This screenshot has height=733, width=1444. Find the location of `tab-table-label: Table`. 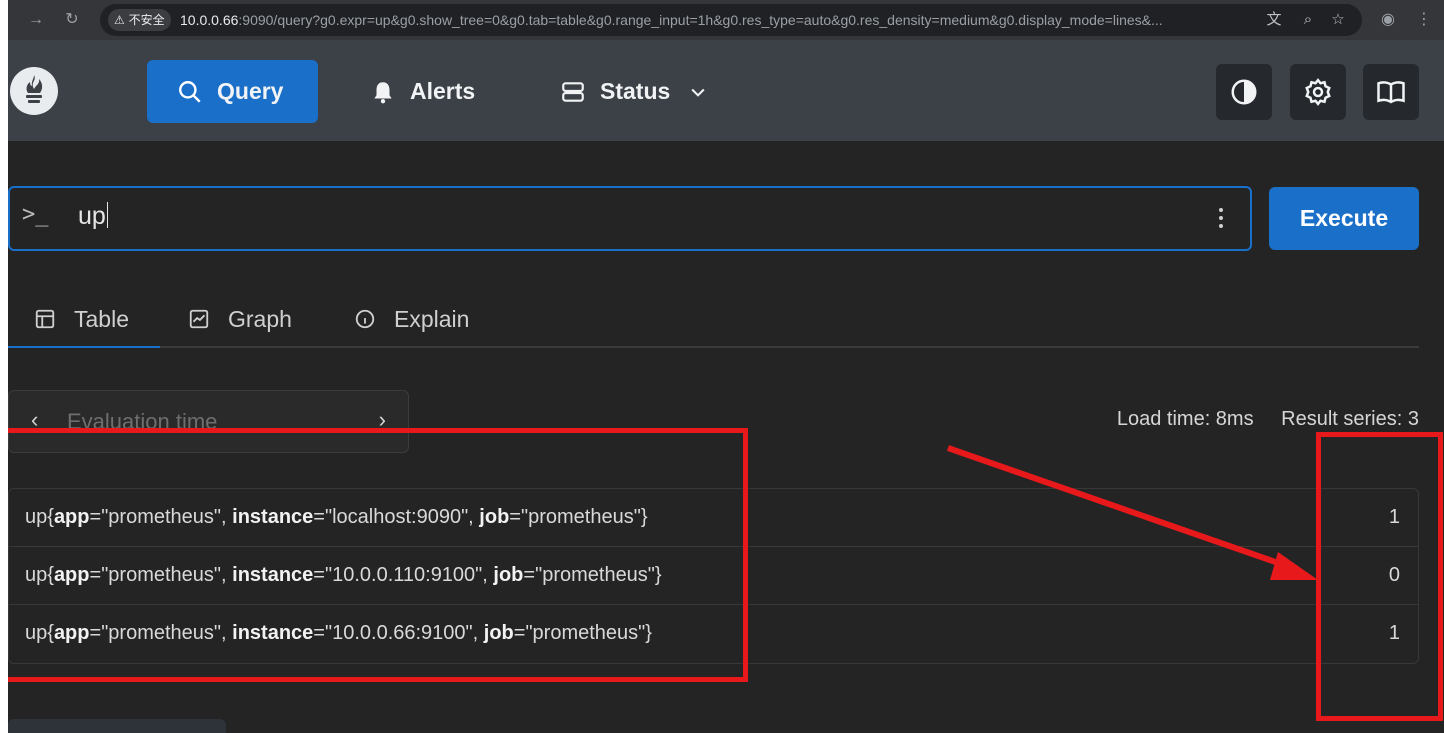

tab-table-label: Table is located at coordinates (101, 318).